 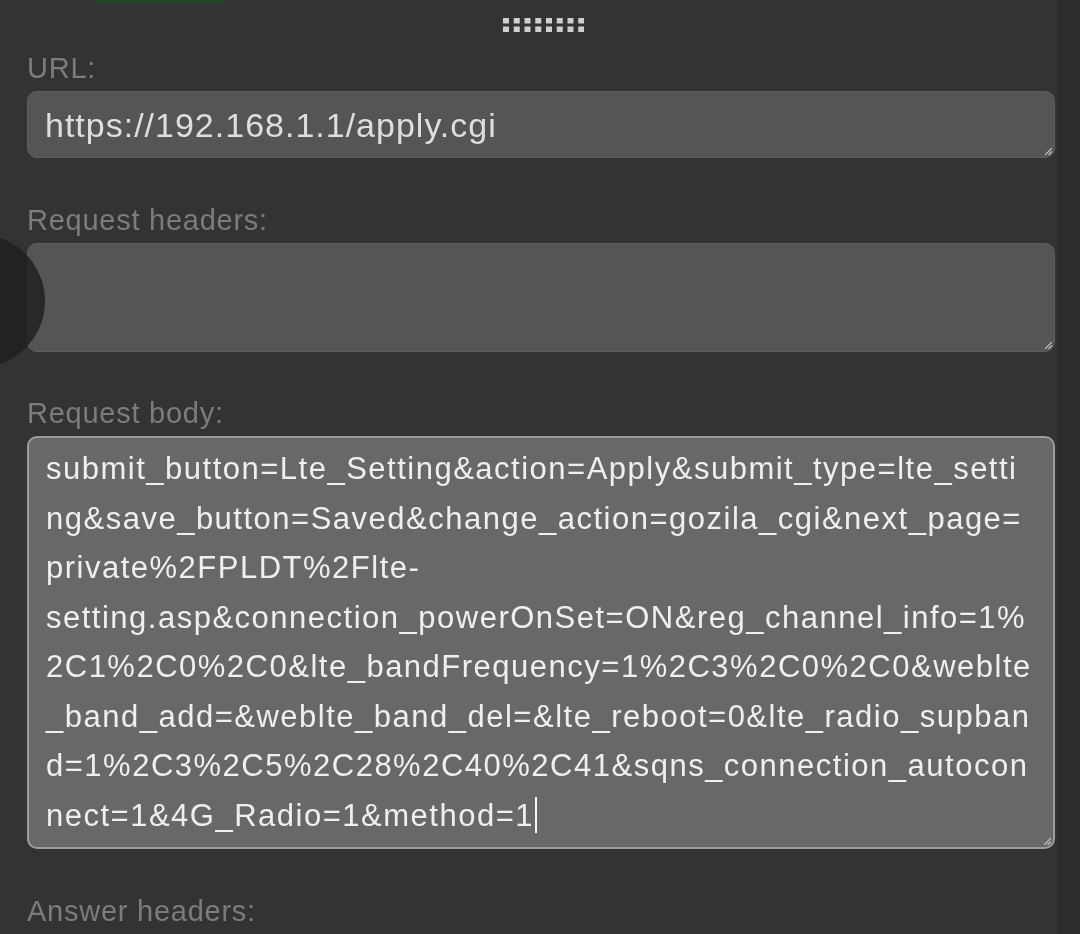 I want to click on field-label: URL:, so click(x=62, y=68).